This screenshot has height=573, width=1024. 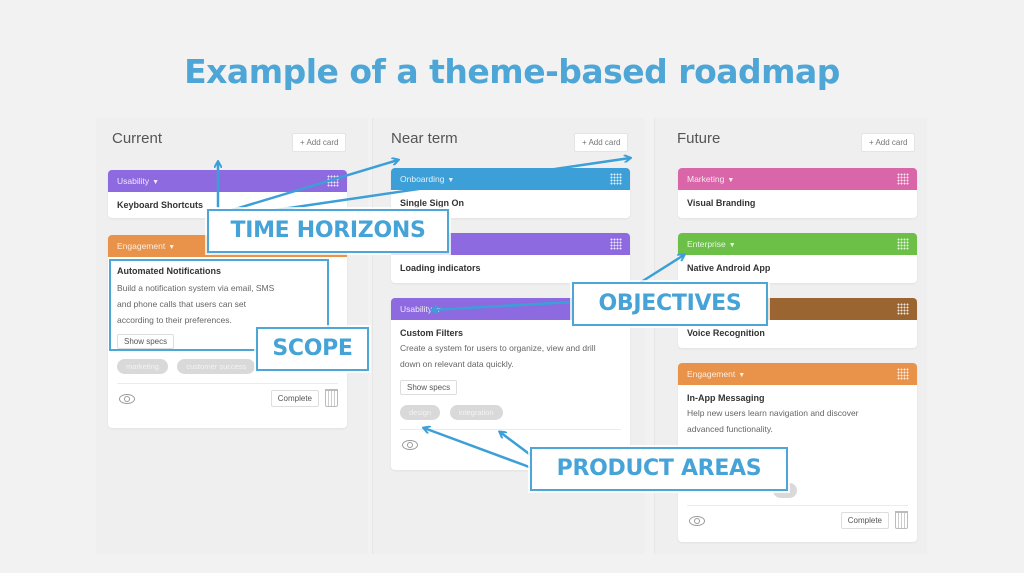 What do you see at coordinates (216, 366) in the screenshot?
I see `tag-customer-success: customer success` at bounding box center [216, 366].